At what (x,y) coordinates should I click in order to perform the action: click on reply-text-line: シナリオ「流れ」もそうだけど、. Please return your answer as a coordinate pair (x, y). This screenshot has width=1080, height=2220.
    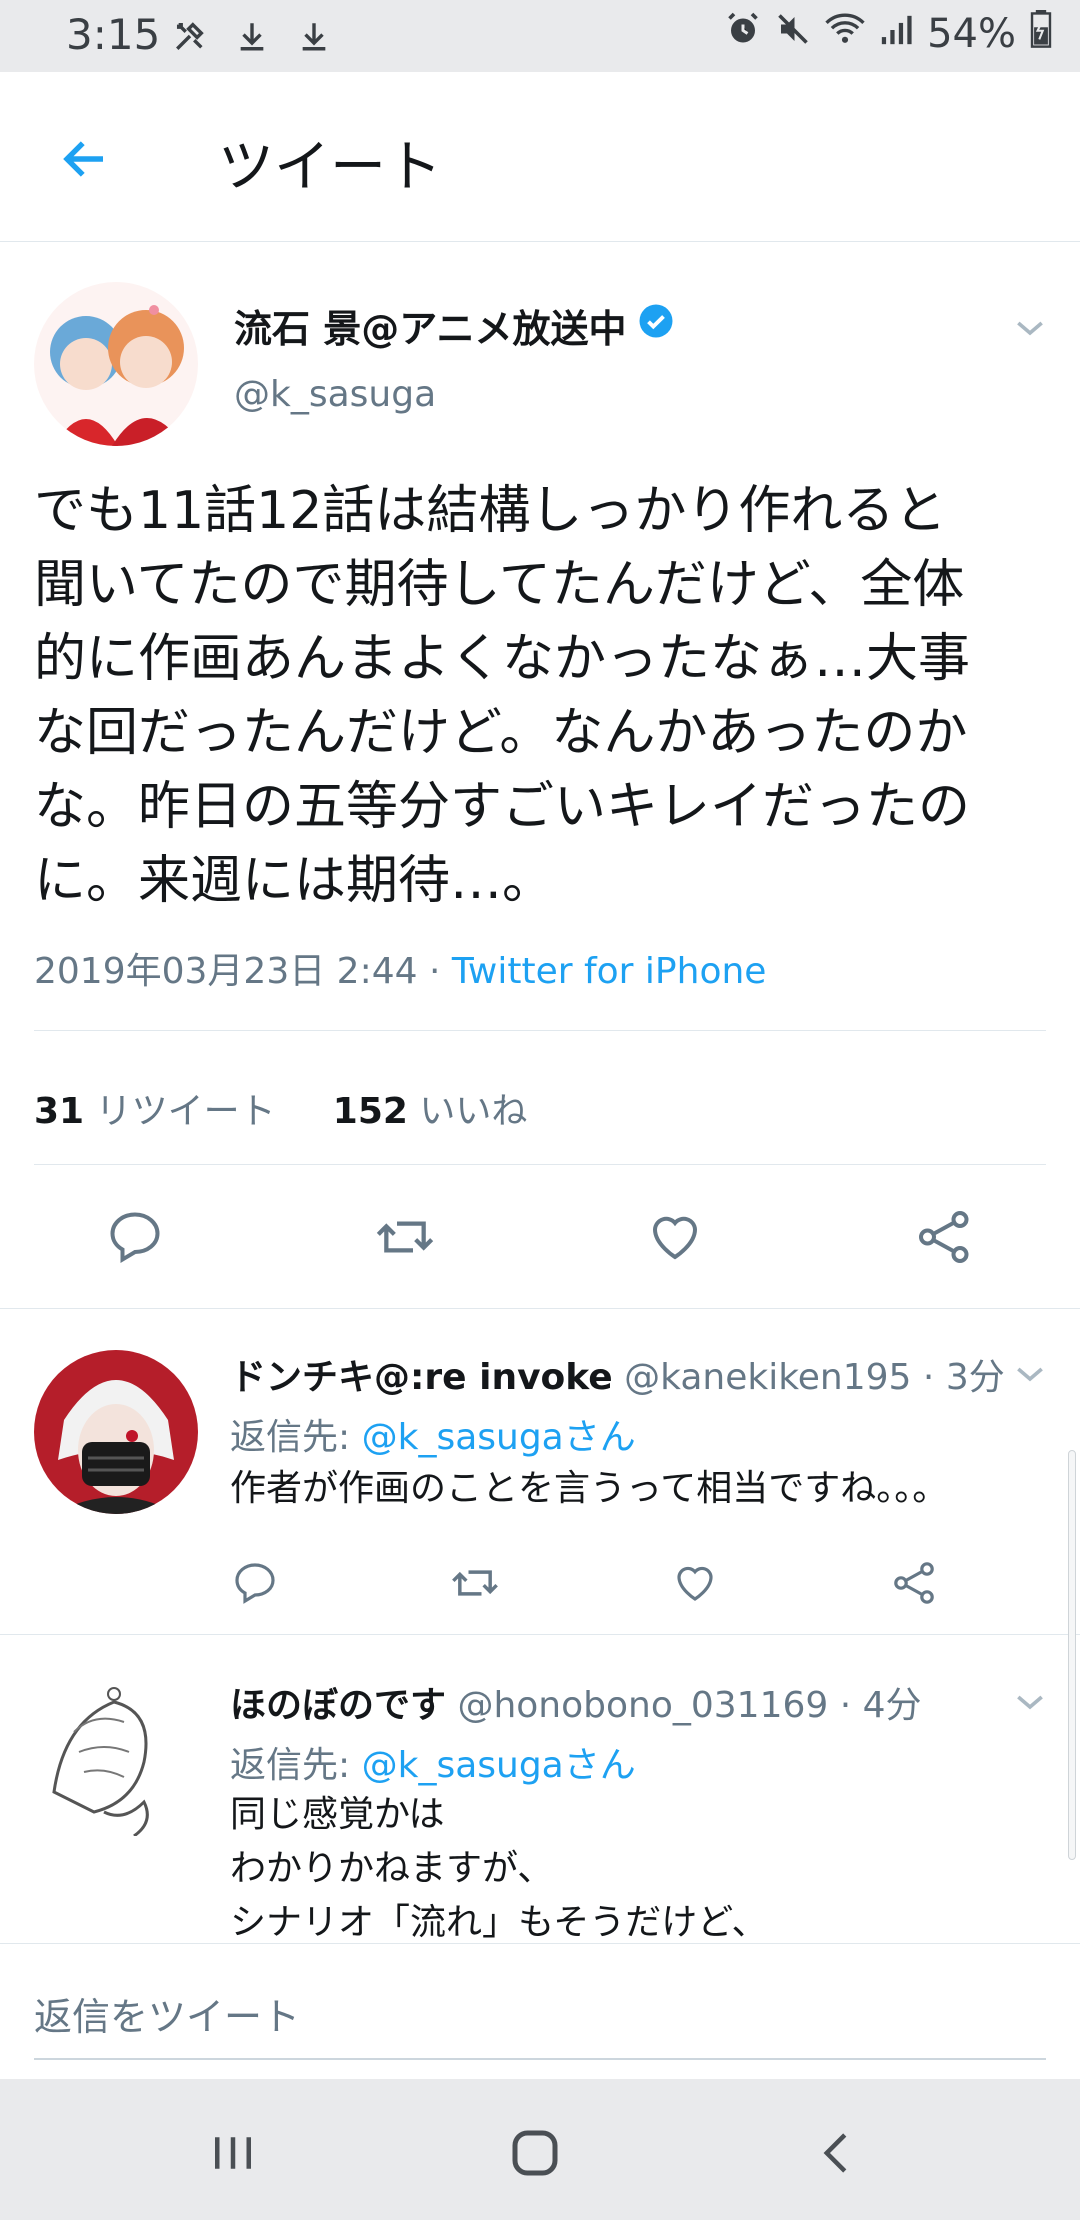
    Looking at the image, I should click on (499, 1922).